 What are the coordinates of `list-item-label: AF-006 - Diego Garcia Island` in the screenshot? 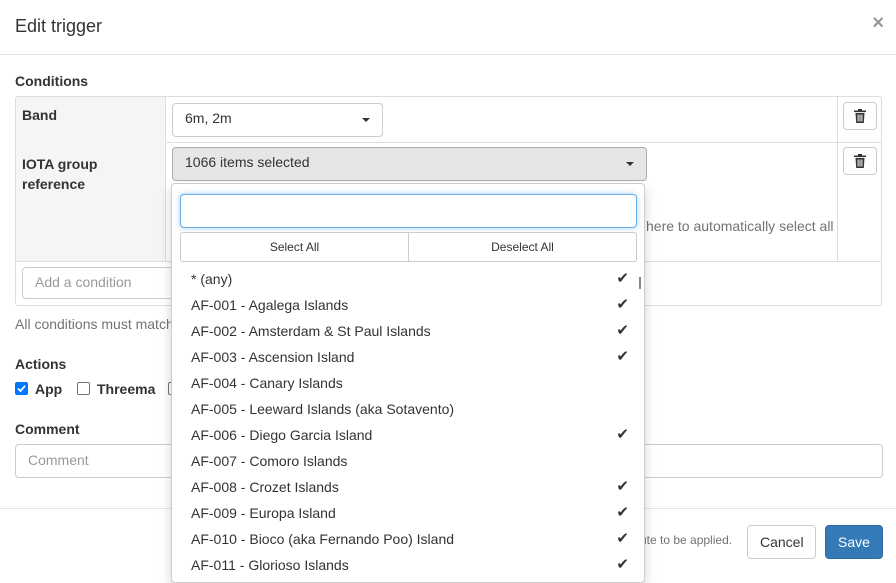 It's located at (282, 435).